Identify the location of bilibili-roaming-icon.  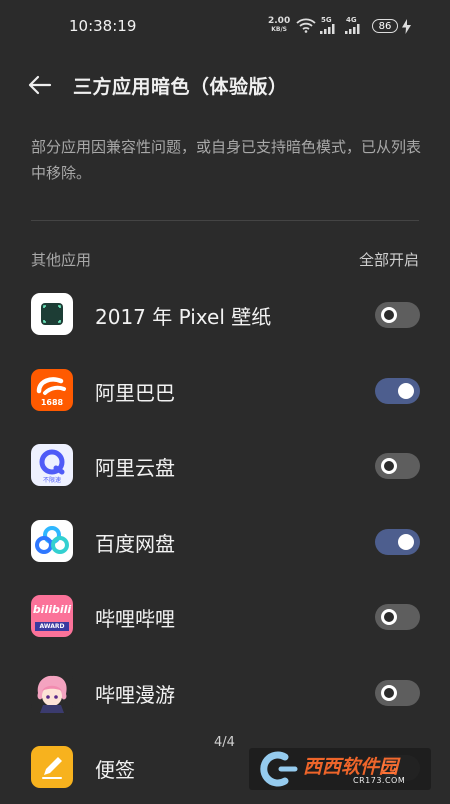
(52, 691).